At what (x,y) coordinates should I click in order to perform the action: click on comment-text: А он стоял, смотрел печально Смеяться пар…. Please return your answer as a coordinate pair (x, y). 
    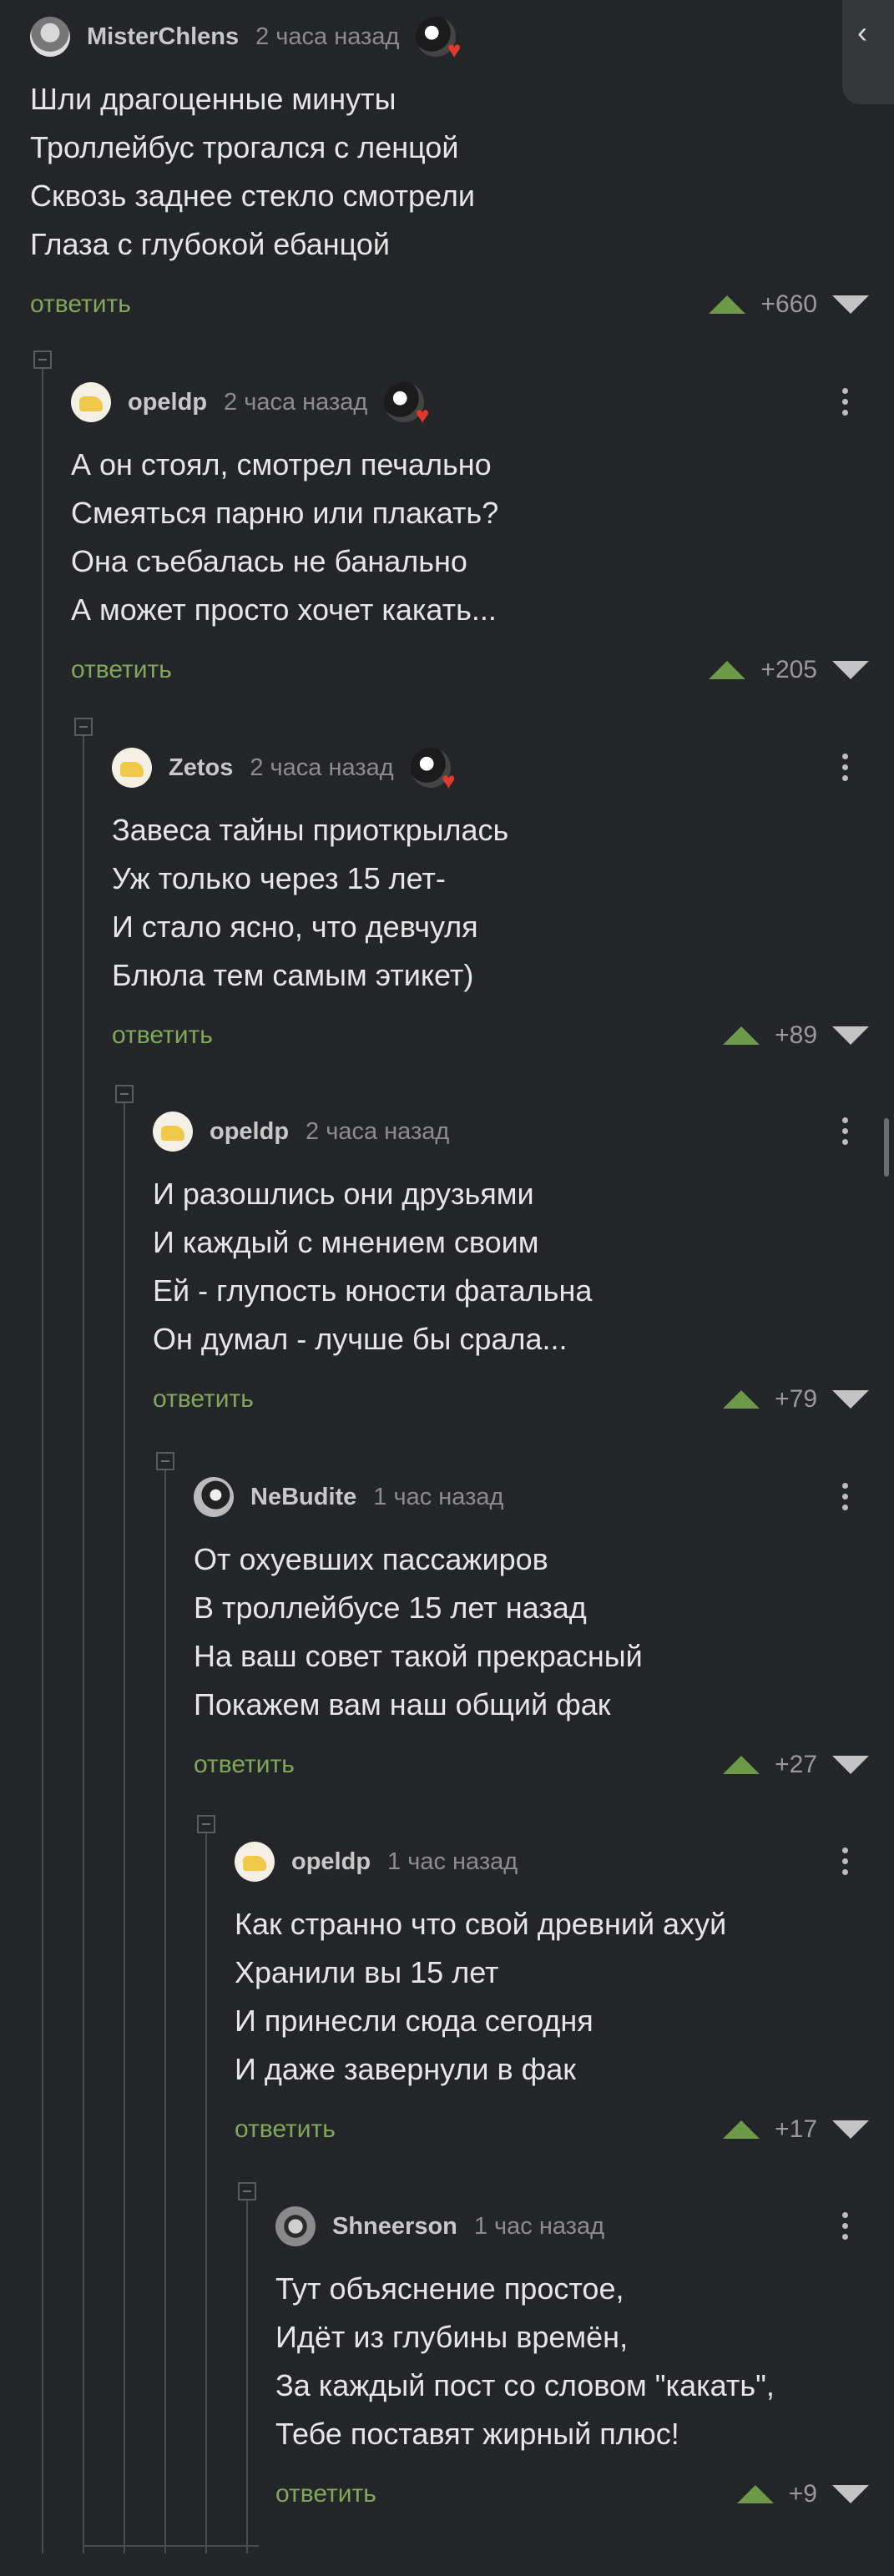
    Looking at the image, I should click on (285, 537).